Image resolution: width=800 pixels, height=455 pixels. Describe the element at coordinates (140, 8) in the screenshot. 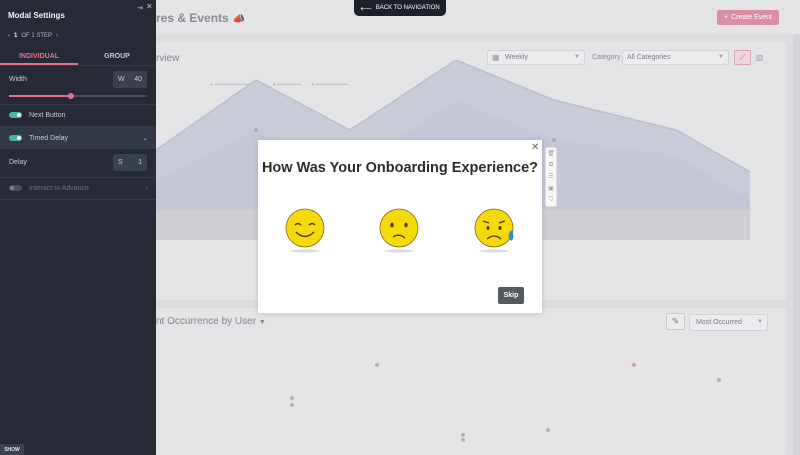

I see `collapse-panel-icon: ⇥` at that location.